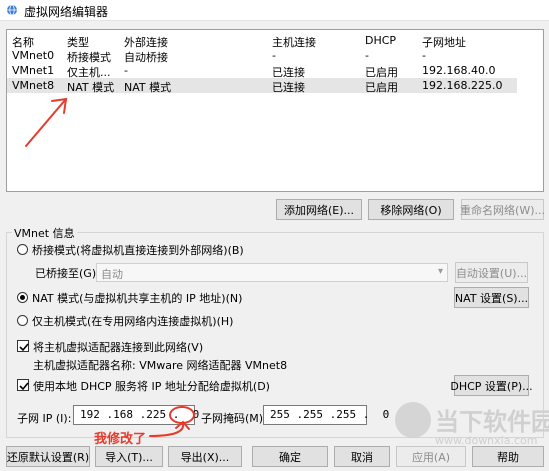 The width and height of the screenshot is (549, 471). Describe the element at coordinates (274, 10) in the screenshot. I see `title-bar: 虚拟网络编辑器` at that location.